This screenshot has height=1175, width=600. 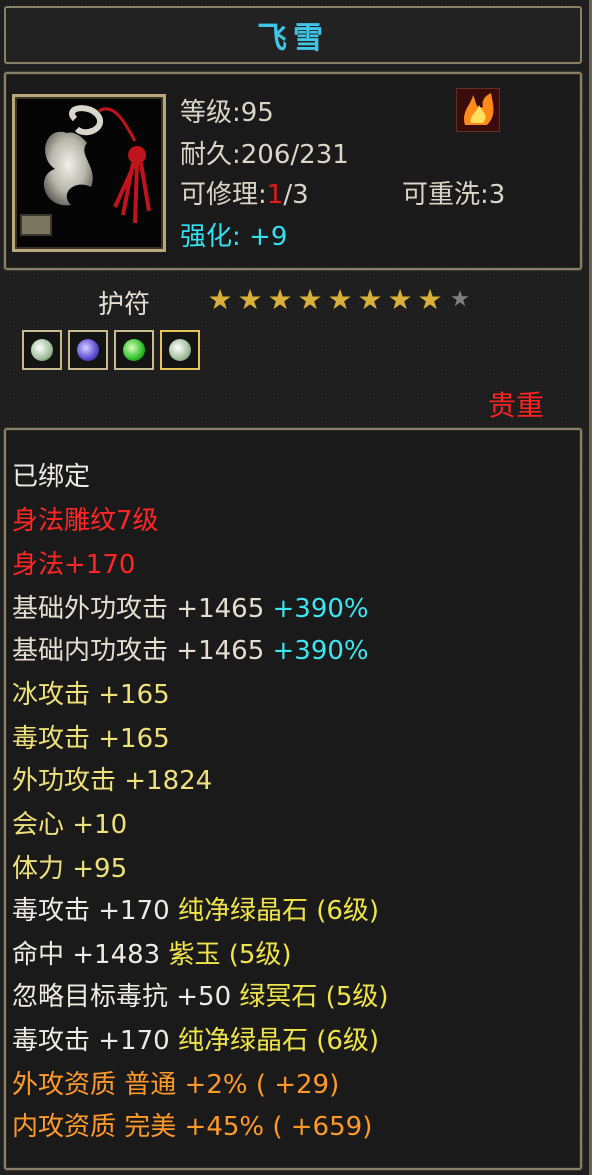 I want to click on repair-label: 可修理:, so click(x=223, y=195).